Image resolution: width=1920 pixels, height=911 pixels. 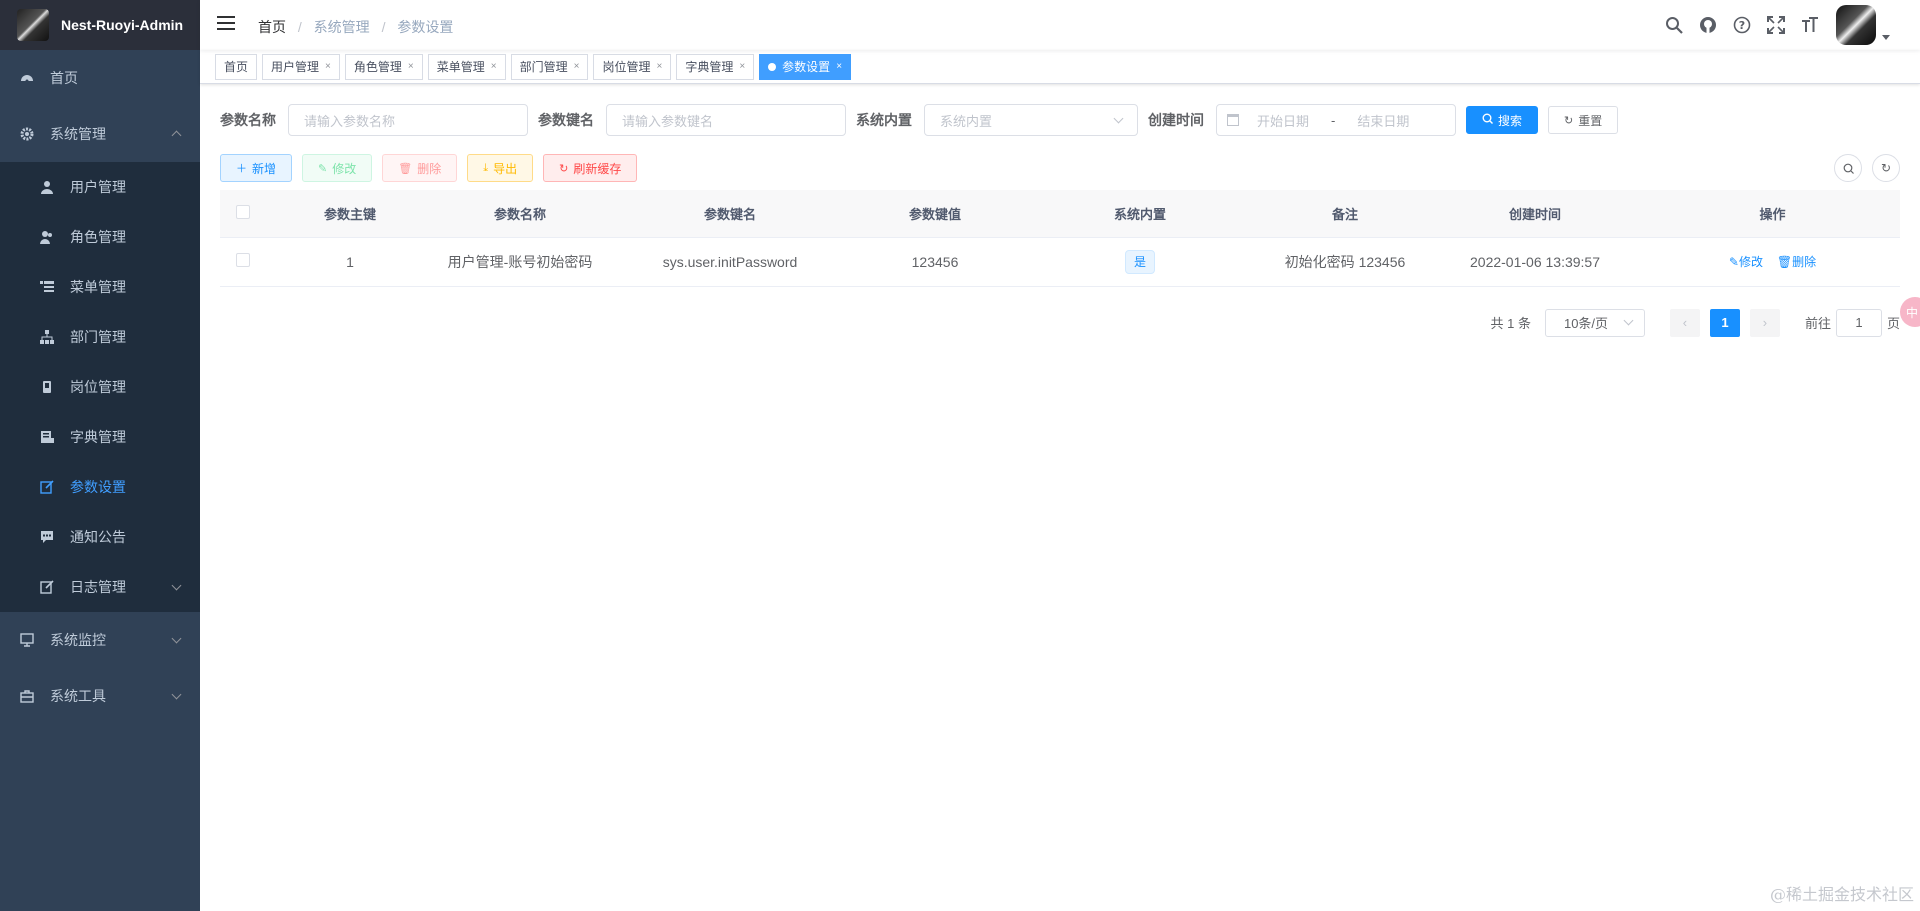 What do you see at coordinates (1772, 214) in the screenshot?
I see `column-header: 操作` at bounding box center [1772, 214].